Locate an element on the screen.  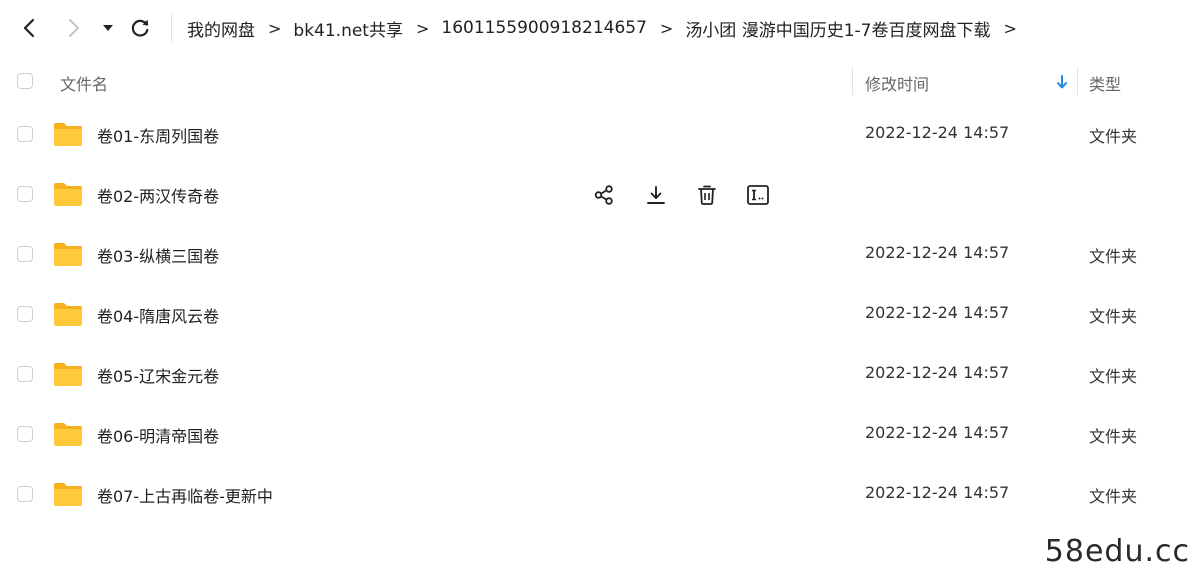
file-list-header: 文件名 修改时间 类型 is located at coordinates (602, 81).